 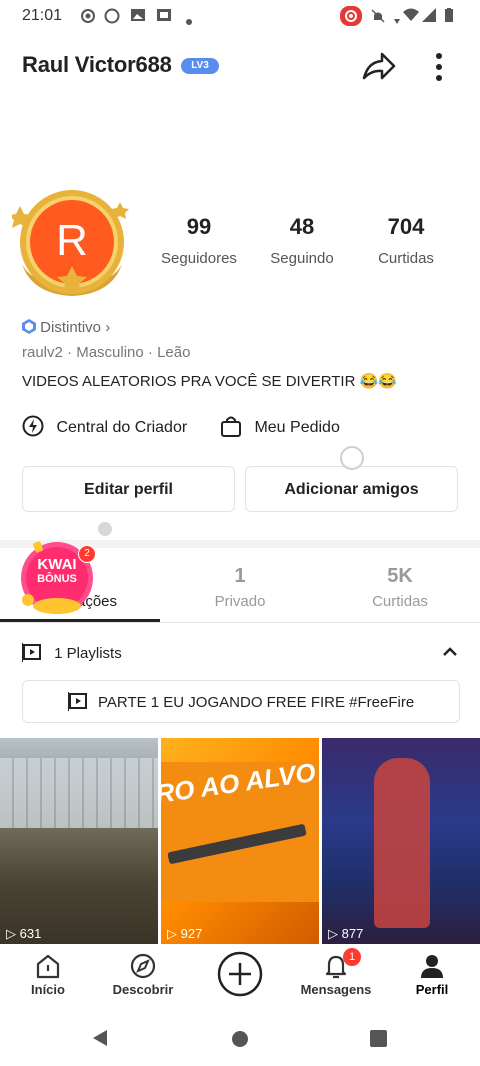 I want to click on likes-count: 704, so click(x=406, y=227).